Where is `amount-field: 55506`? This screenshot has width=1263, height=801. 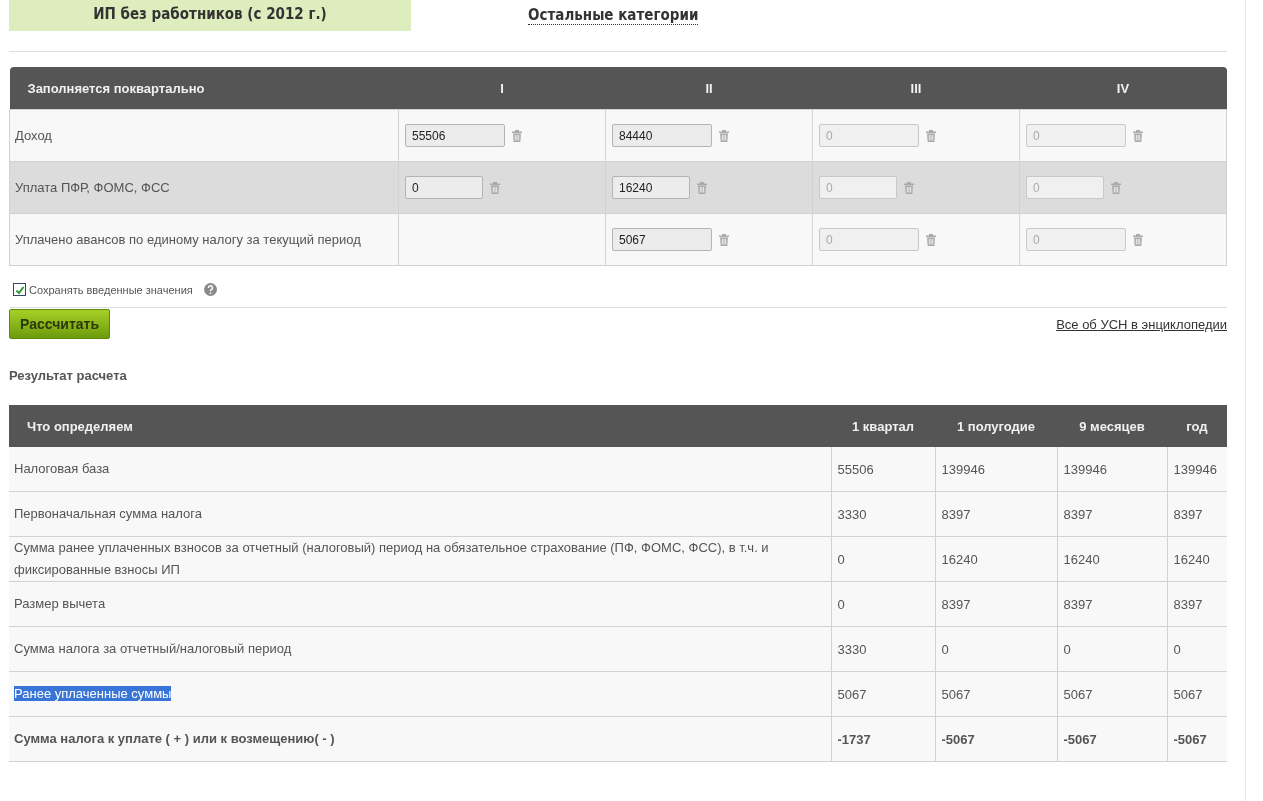
amount-field: 55506 is located at coordinates (455, 135).